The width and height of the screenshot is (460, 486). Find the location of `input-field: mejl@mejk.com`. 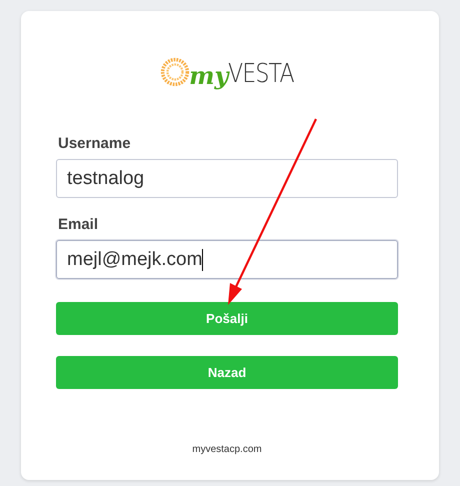

input-field: mejl@mejk.com is located at coordinates (227, 259).